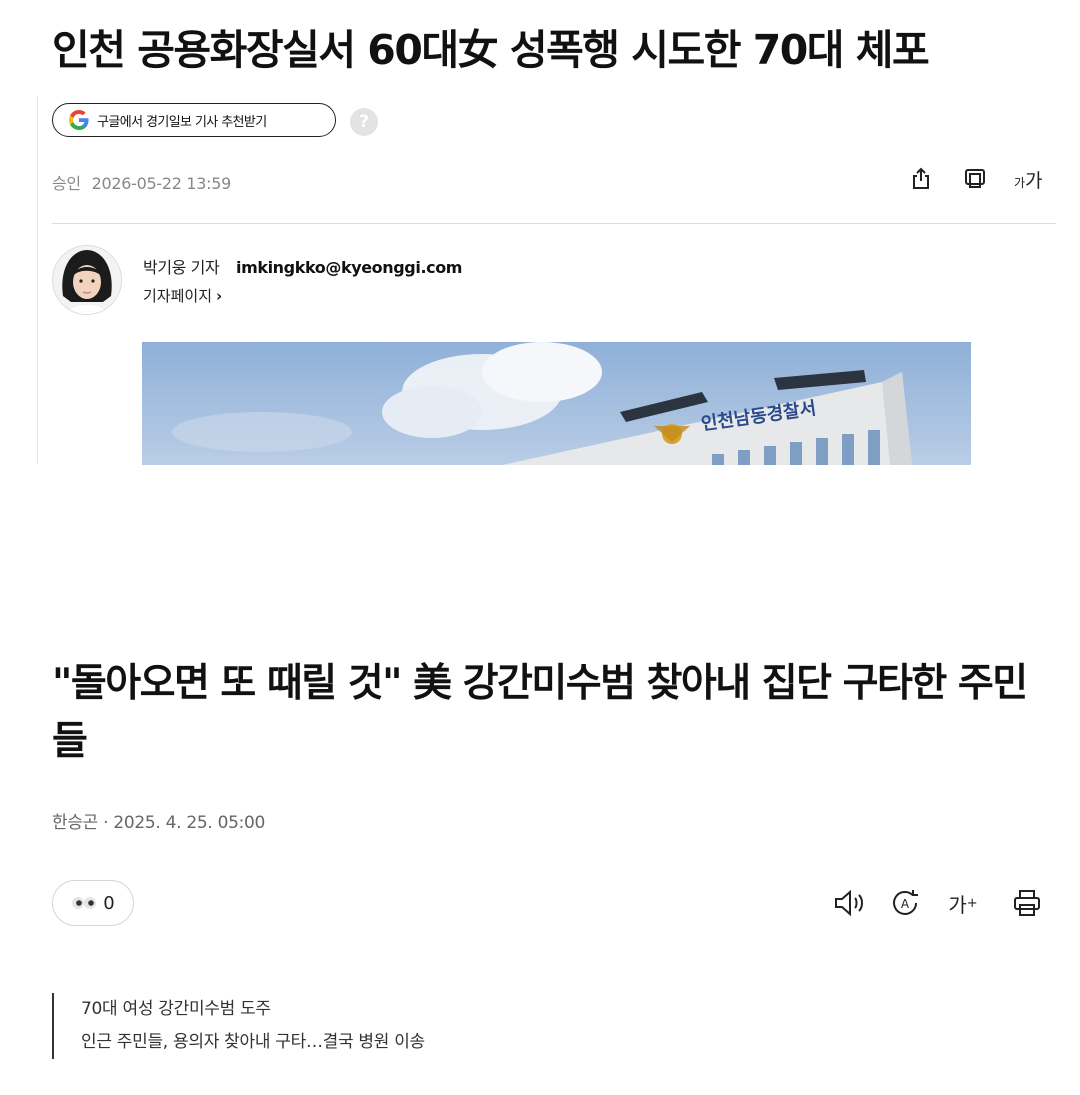  I want to click on translate-icon: A, so click(905, 903).